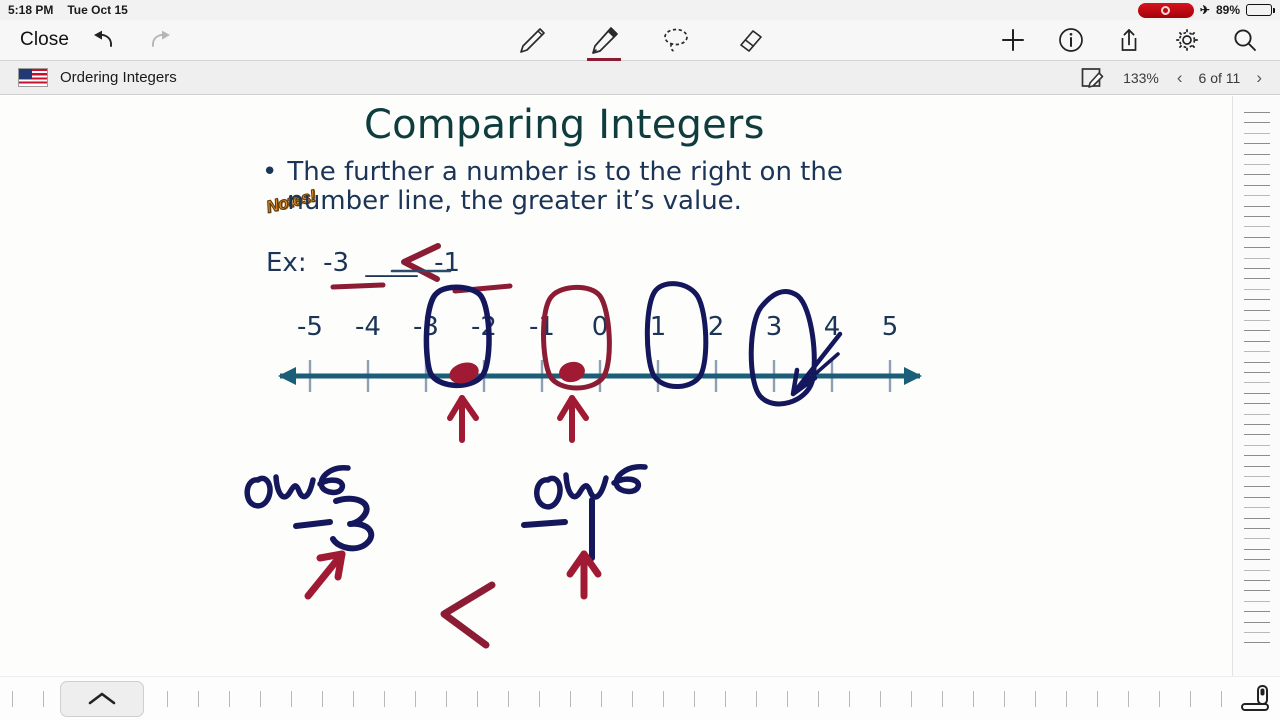 Image resolution: width=1280 pixels, height=720 pixels. I want to click on status-bar-left: 5:18 PM Tue Oct 15, so click(68, 10).